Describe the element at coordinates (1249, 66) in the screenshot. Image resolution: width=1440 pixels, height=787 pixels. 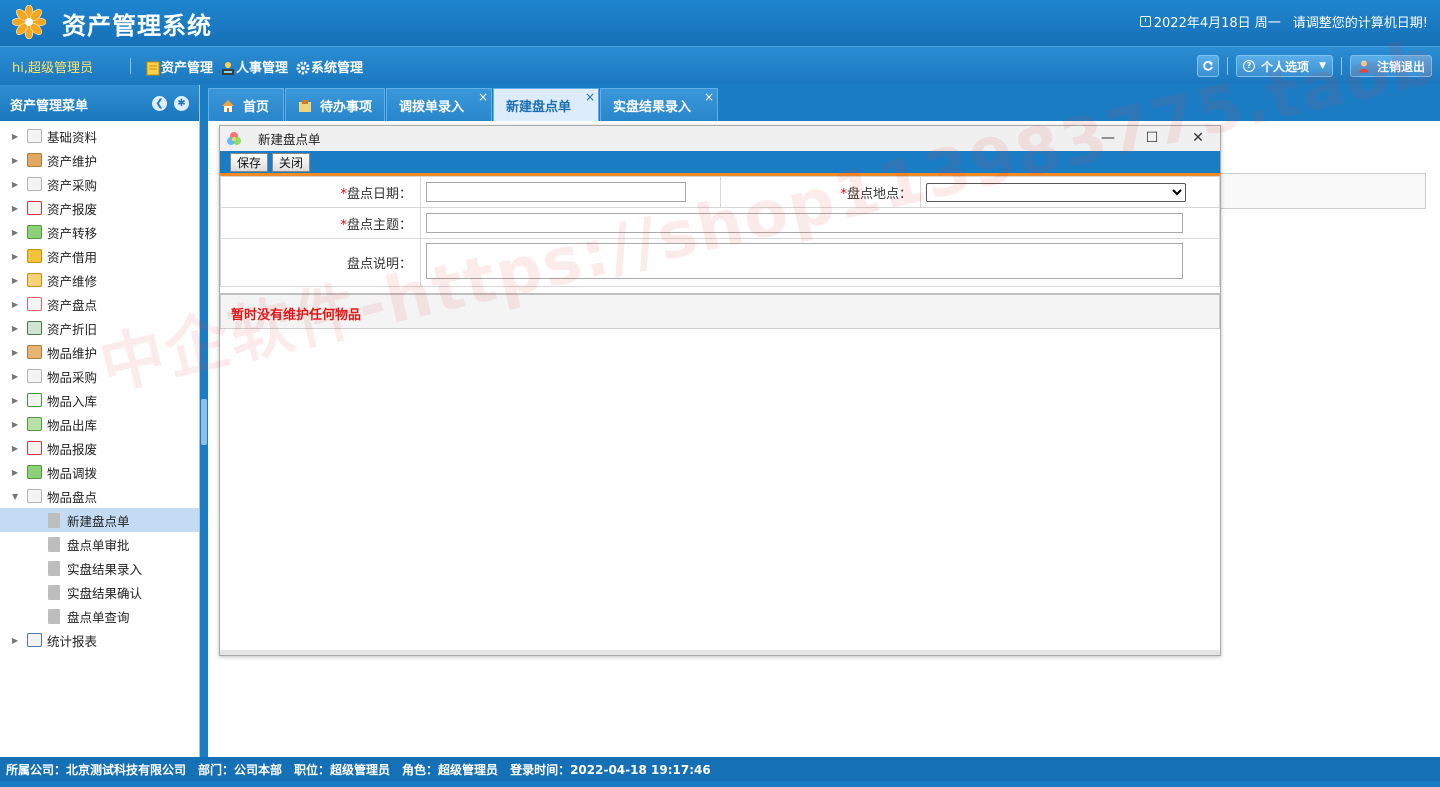
I see `help-icon: ?` at that location.